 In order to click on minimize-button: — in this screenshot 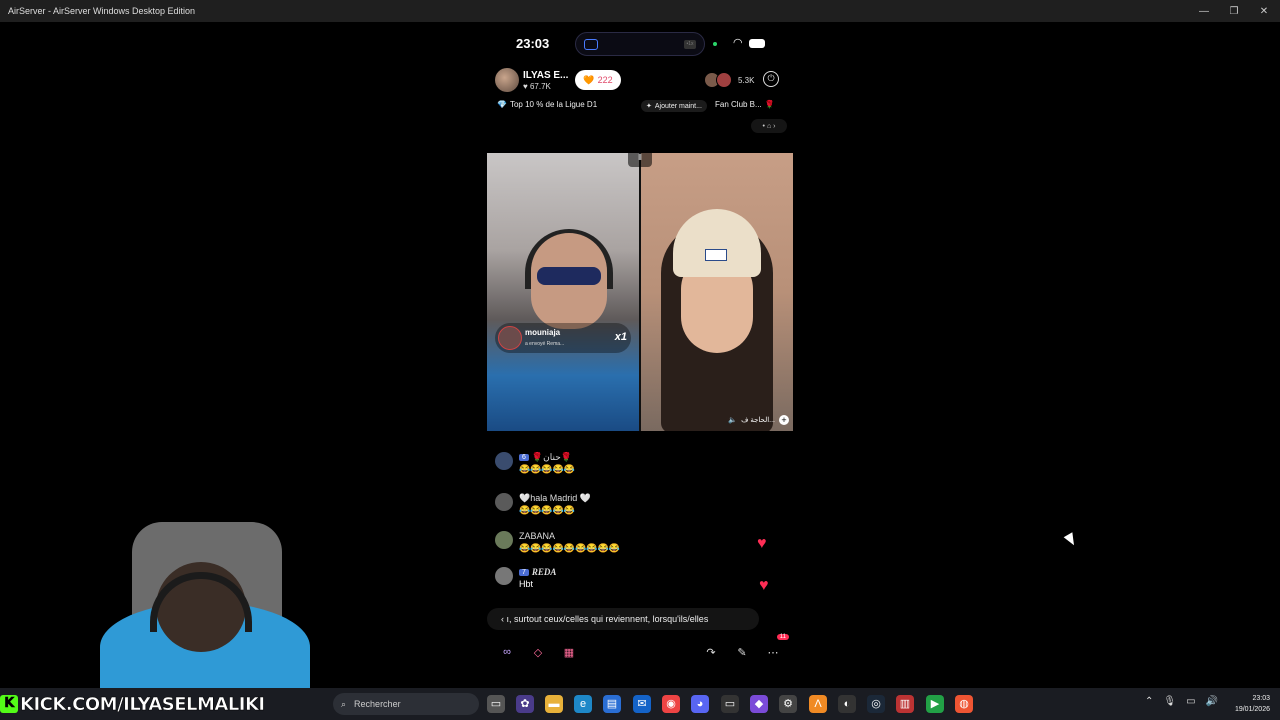, I will do `click(1204, 11)`.